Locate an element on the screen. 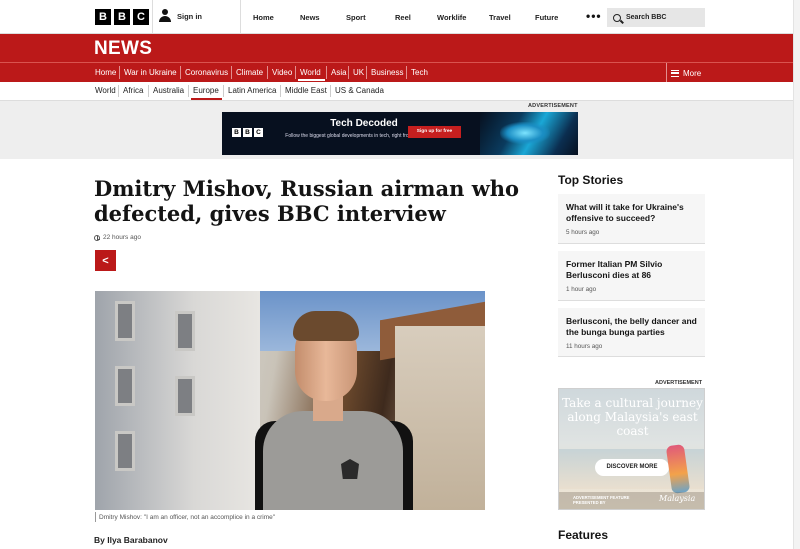  global-nav-home: Home is located at coordinates (263, 17).